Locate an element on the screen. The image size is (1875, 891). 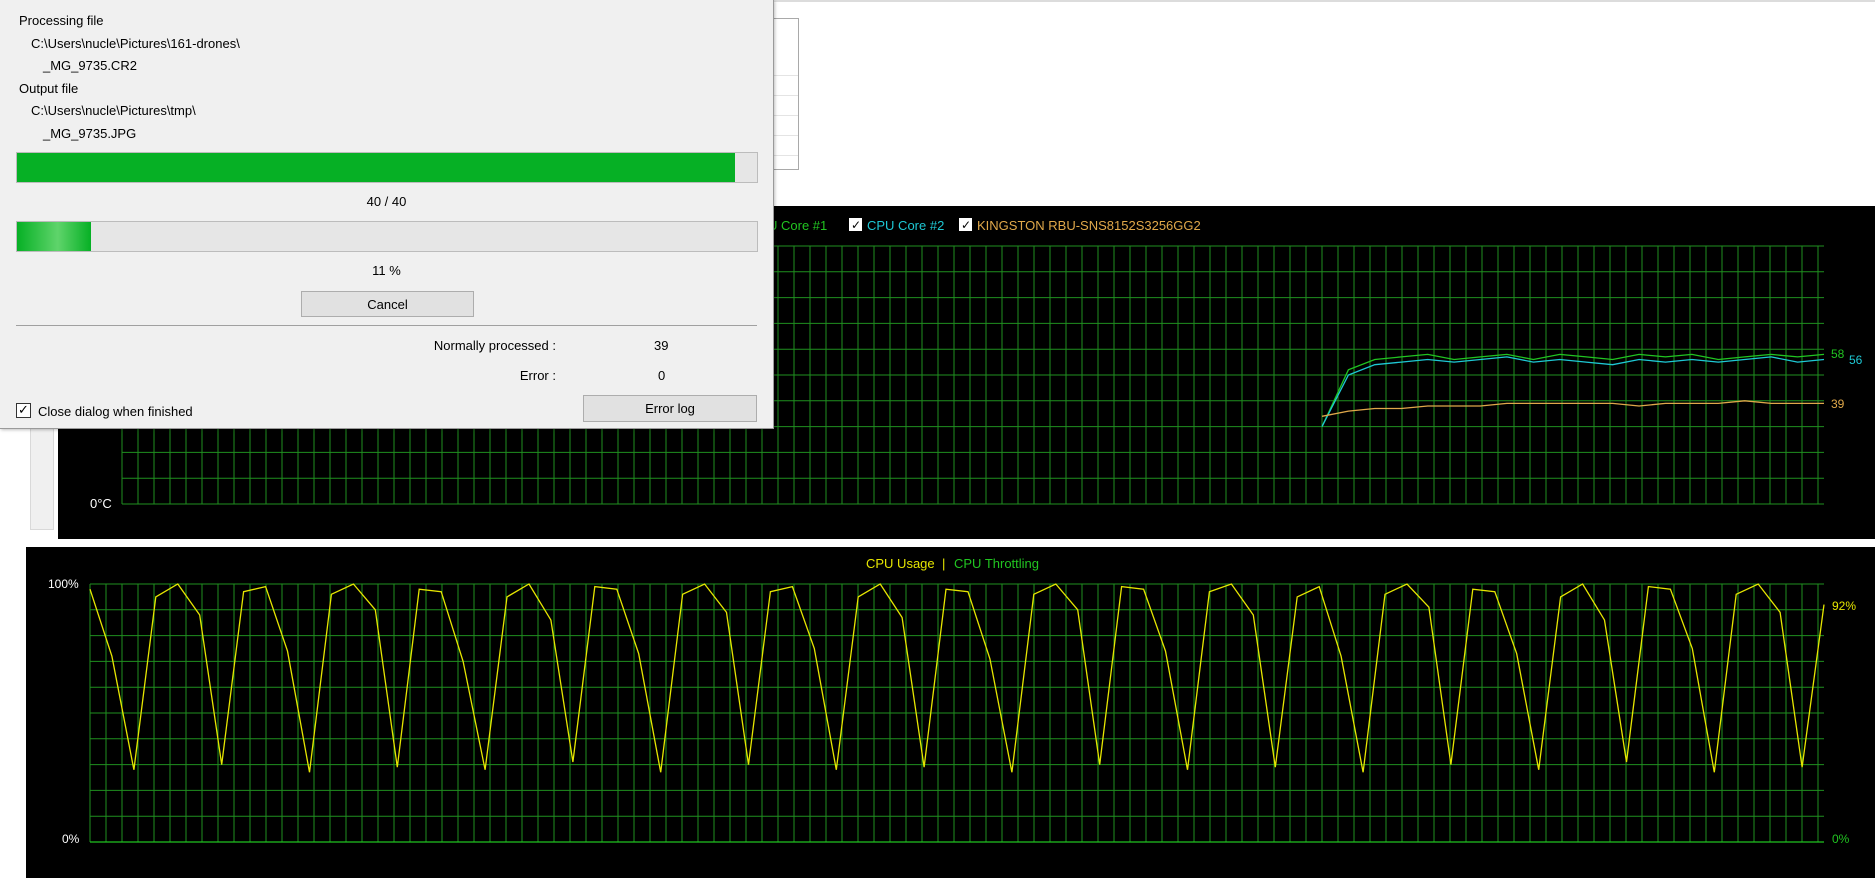
end-label-core-2: 56 is located at coordinates (1856, 360).